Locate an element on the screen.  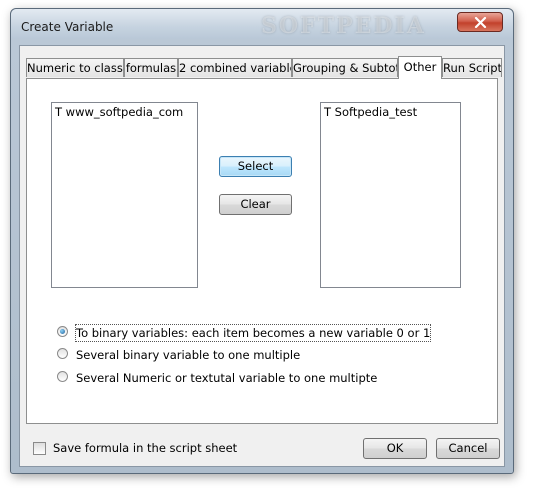
save-formula-checkbox is located at coordinates (39, 448).